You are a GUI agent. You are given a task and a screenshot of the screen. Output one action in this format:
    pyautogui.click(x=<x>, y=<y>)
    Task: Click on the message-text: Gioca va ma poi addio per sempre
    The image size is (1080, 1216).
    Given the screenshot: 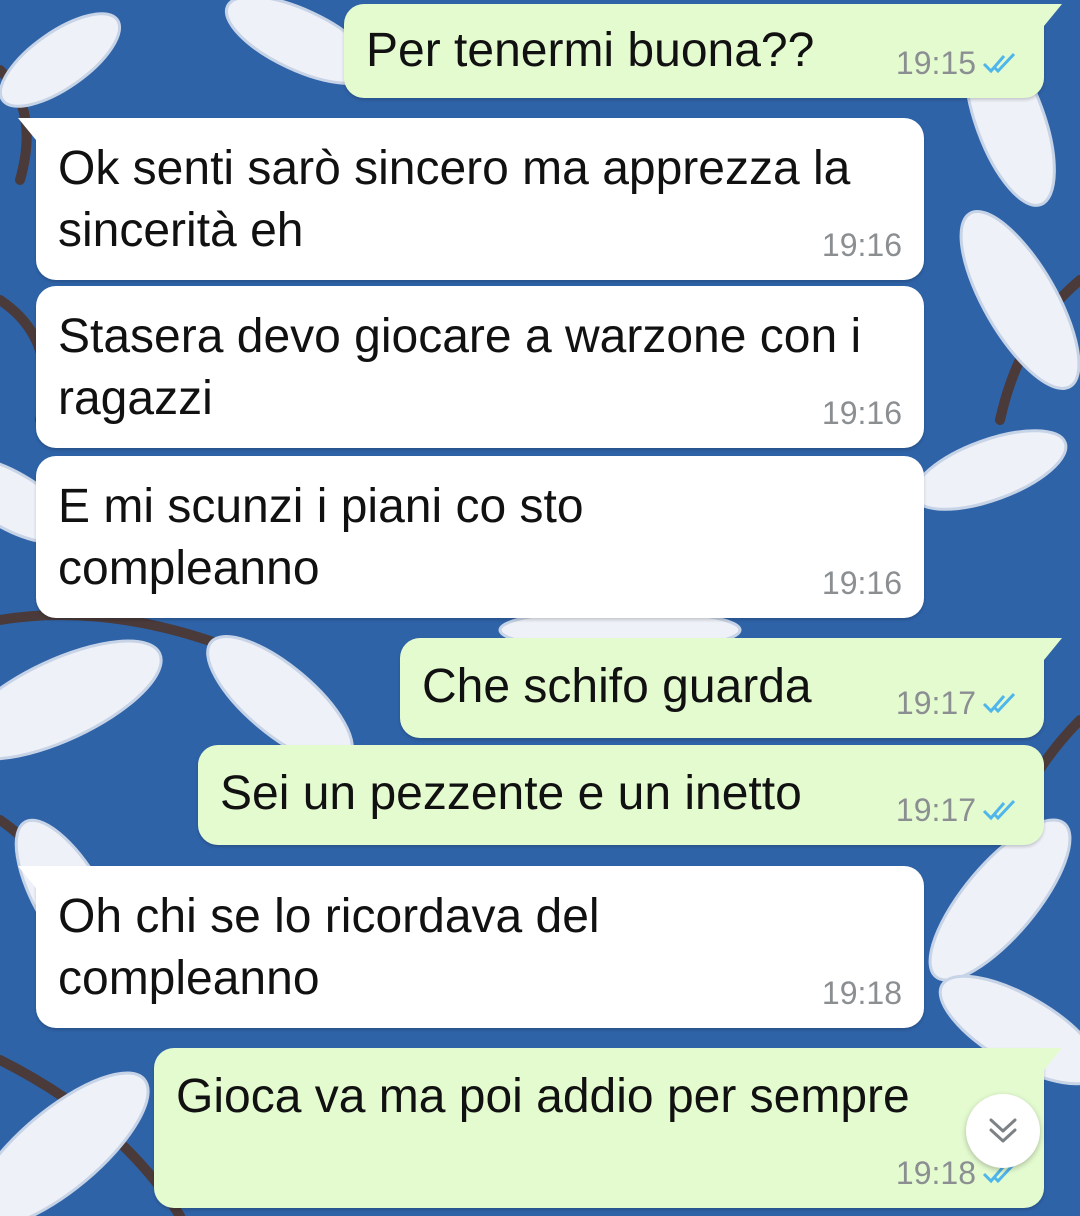 What is the action you would take?
    pyautogui.click(x=543, y=1096)
    